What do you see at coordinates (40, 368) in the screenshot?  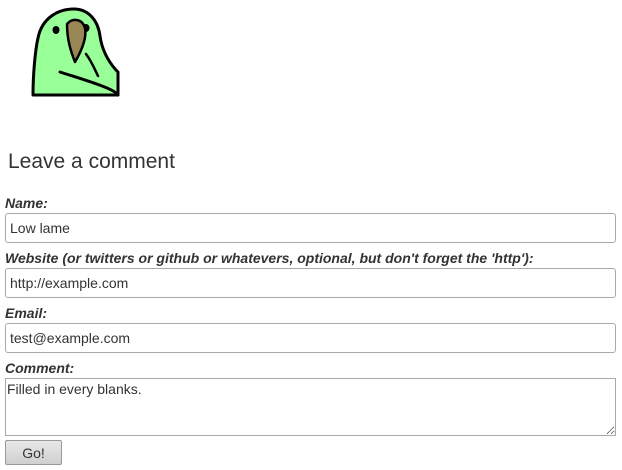 I see `comment-label: Comment:` at bounding box center [40, 368].